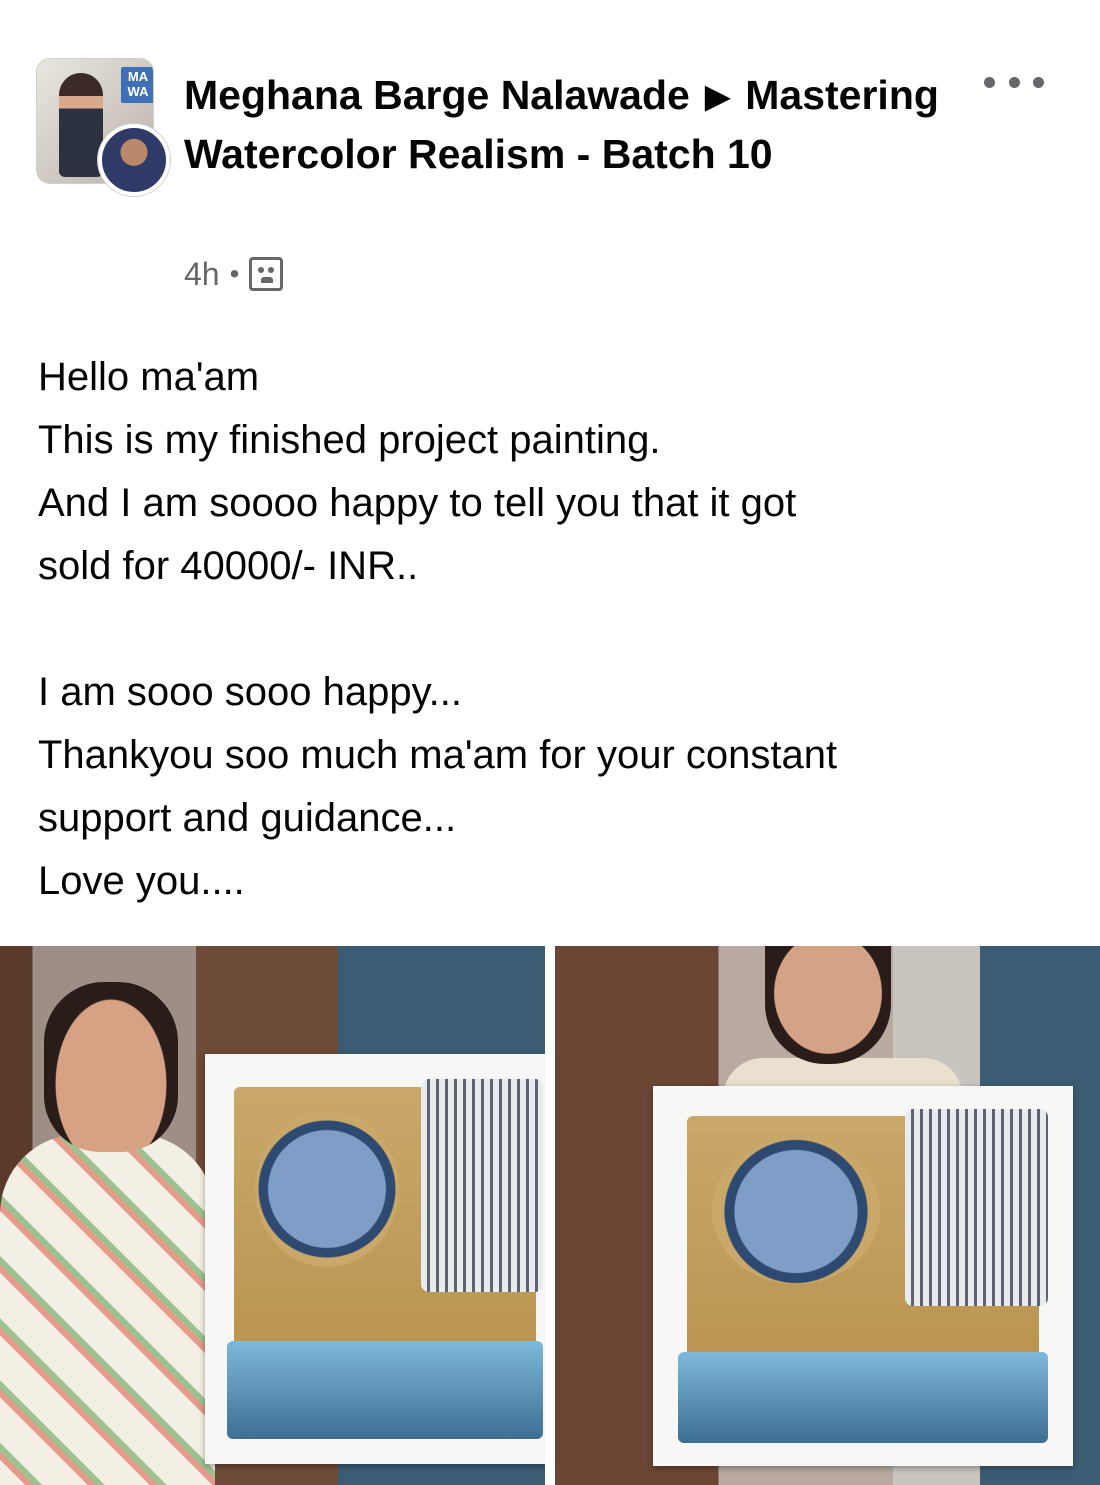 The height and width of the screenshot is (1485, 1100). What do you see at coordinates (134, 160) in the screenshot?
I see `author-avatar` at bounding box center [134, 160].